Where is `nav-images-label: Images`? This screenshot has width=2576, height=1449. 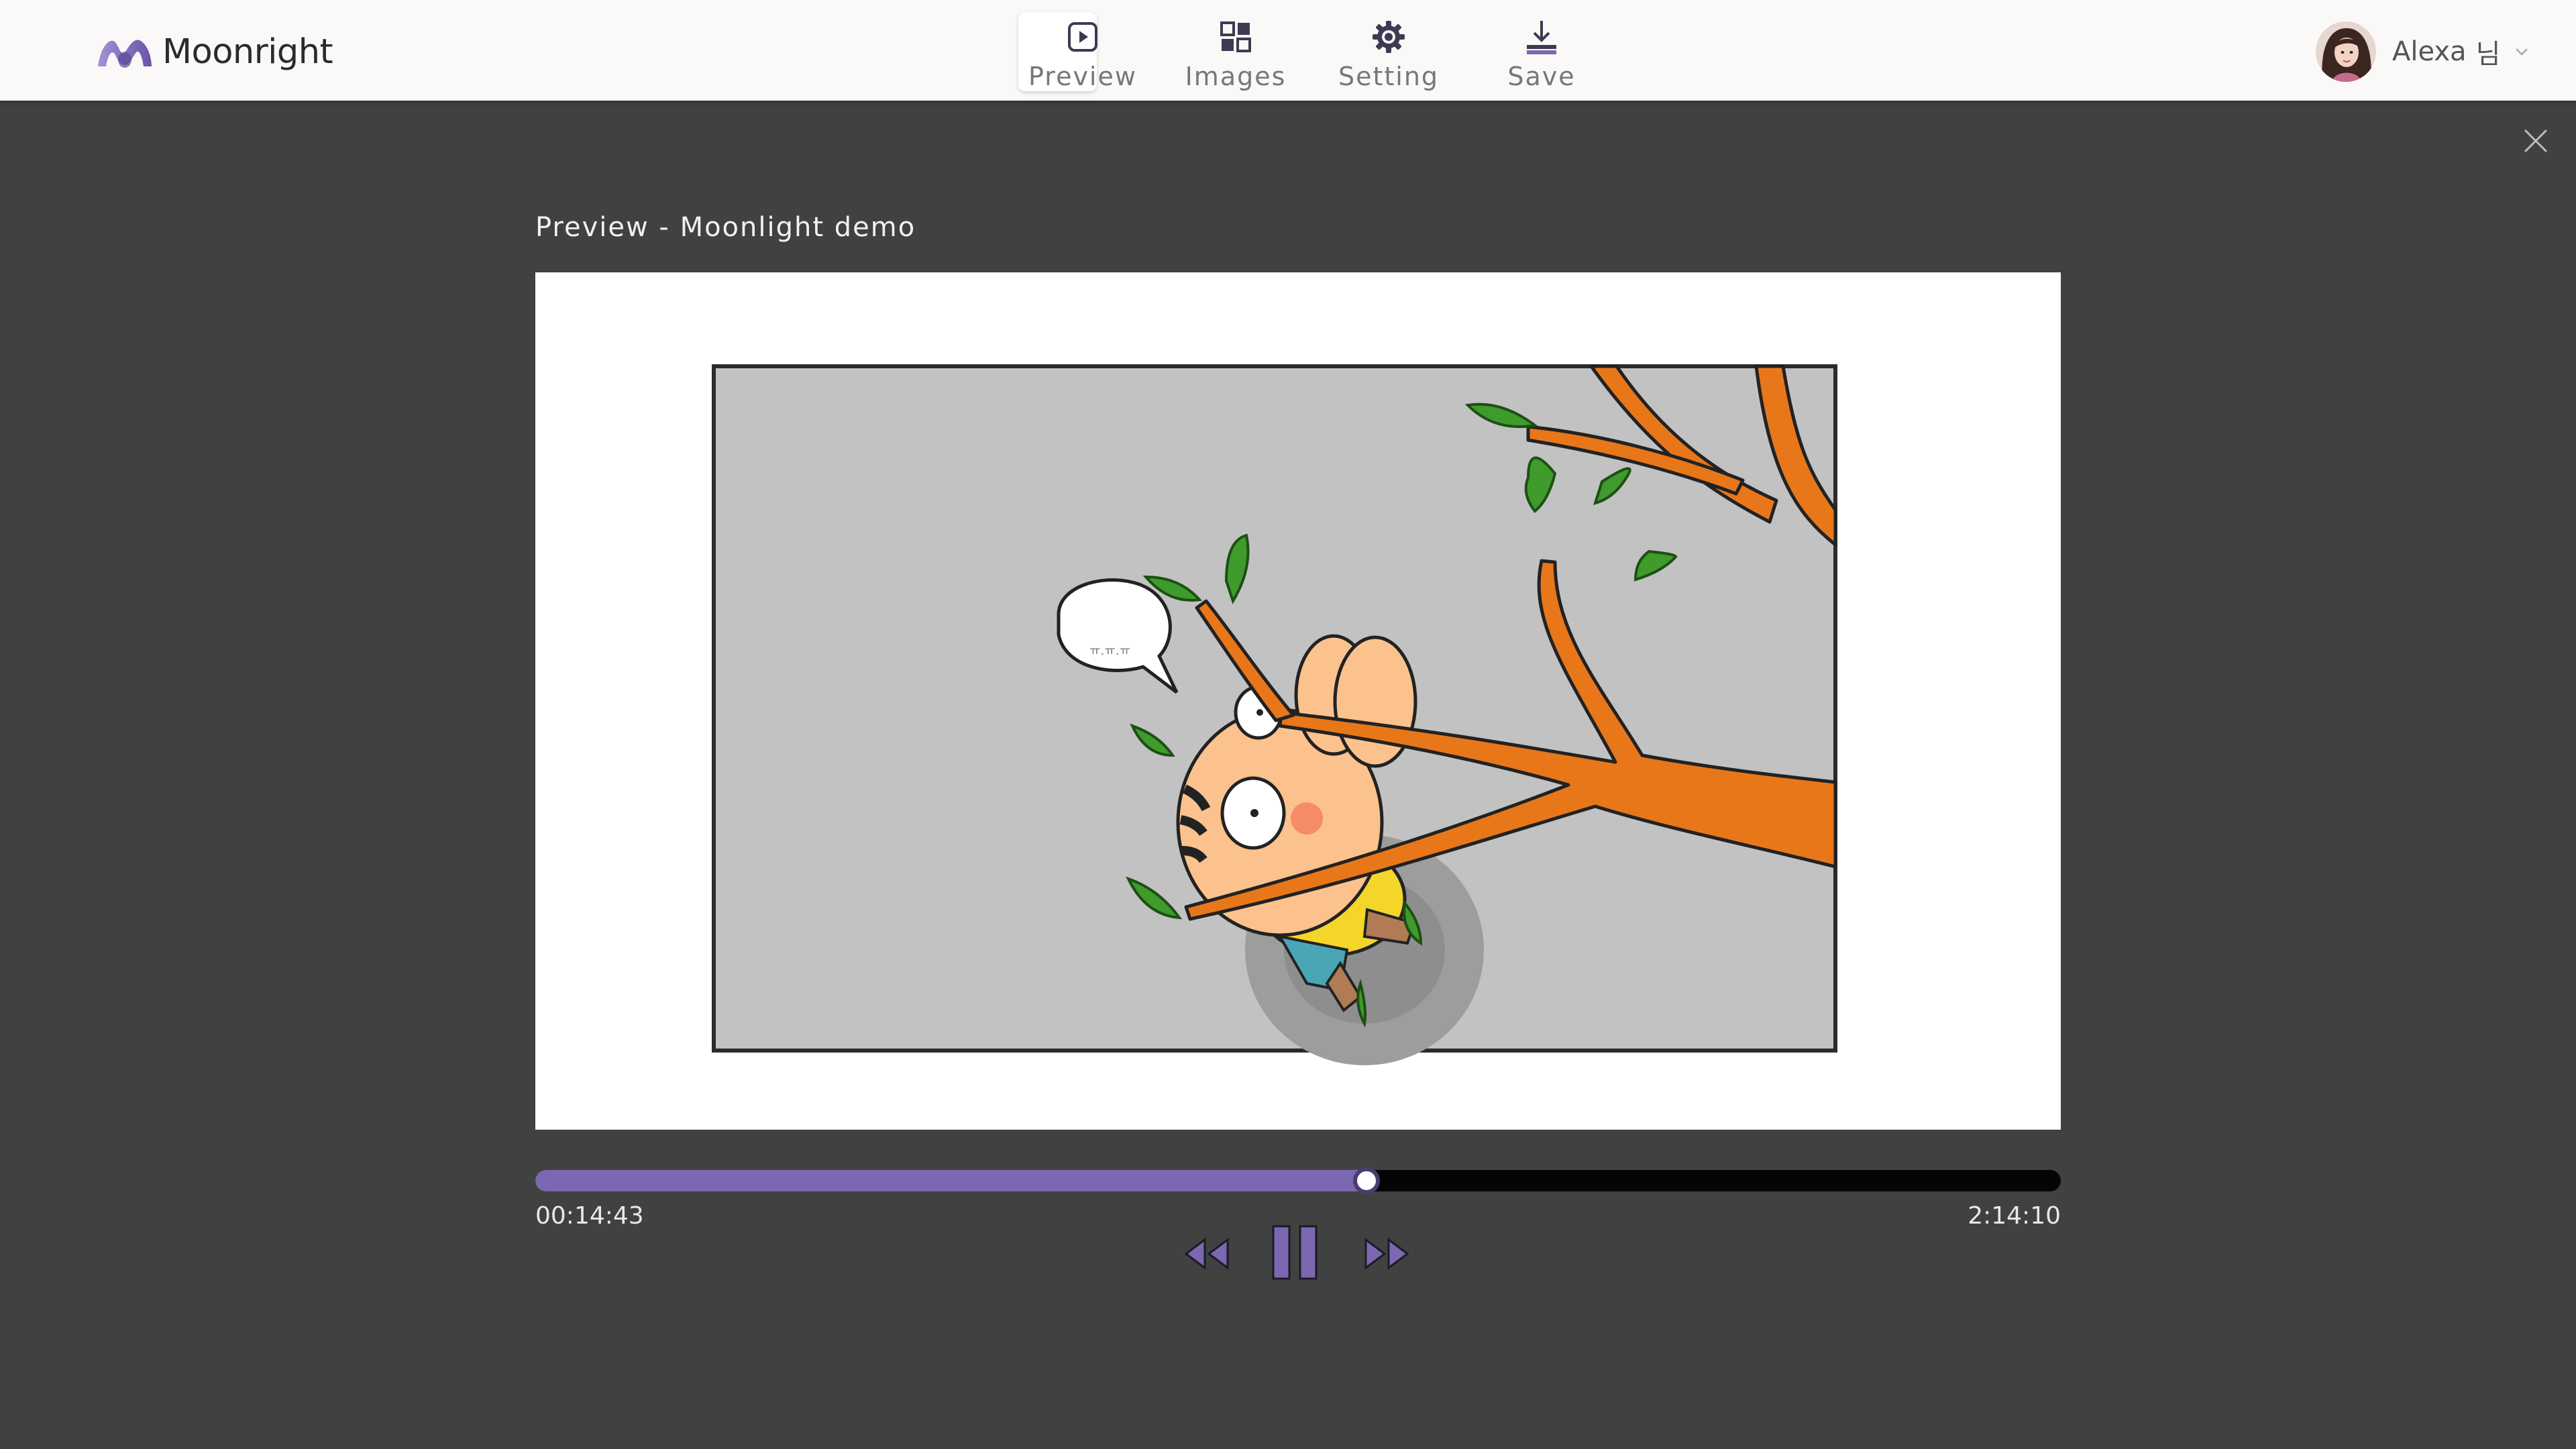
nav-images-label: Images is located at coordinates (1236, 76).